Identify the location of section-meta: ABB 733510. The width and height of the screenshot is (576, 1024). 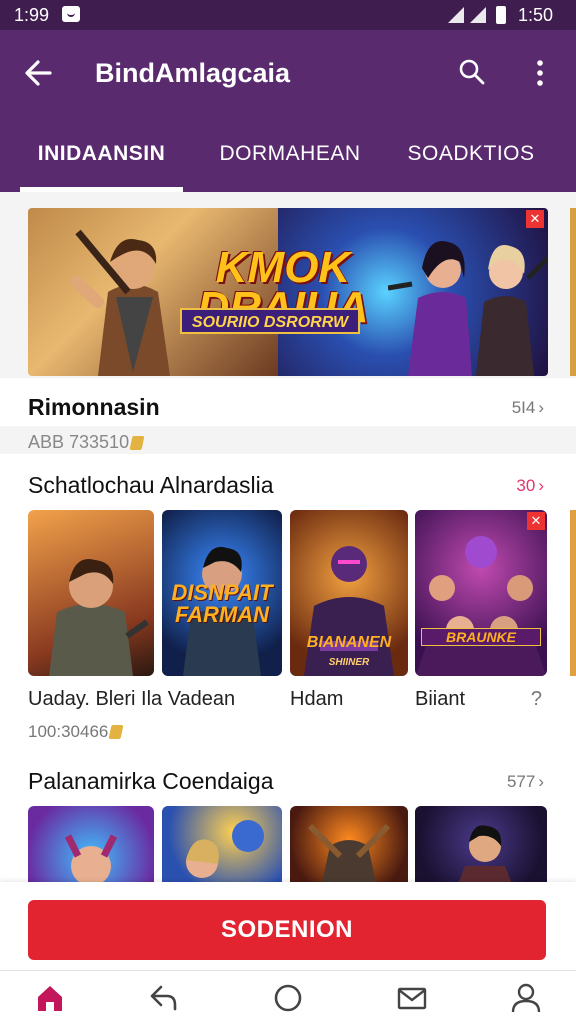
(86, 442).